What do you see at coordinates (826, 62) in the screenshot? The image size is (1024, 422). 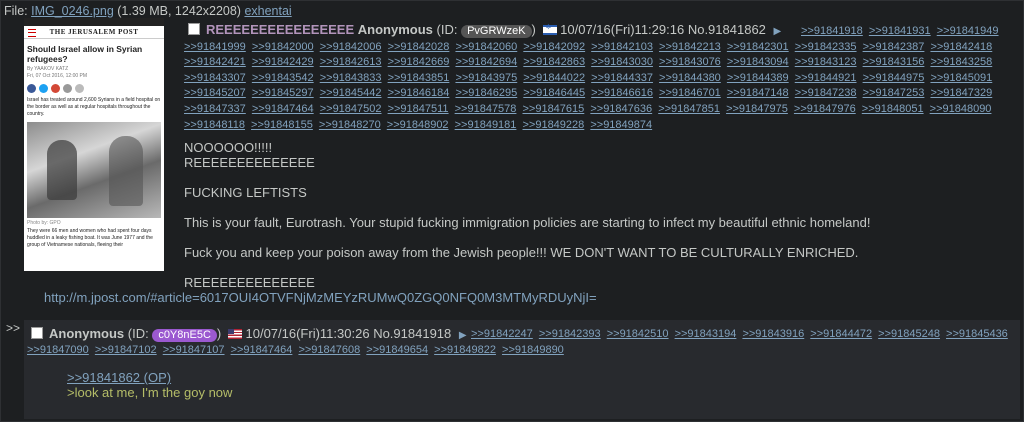 I see `op-backlink: >>91843123` at bounding box center [826, 62].